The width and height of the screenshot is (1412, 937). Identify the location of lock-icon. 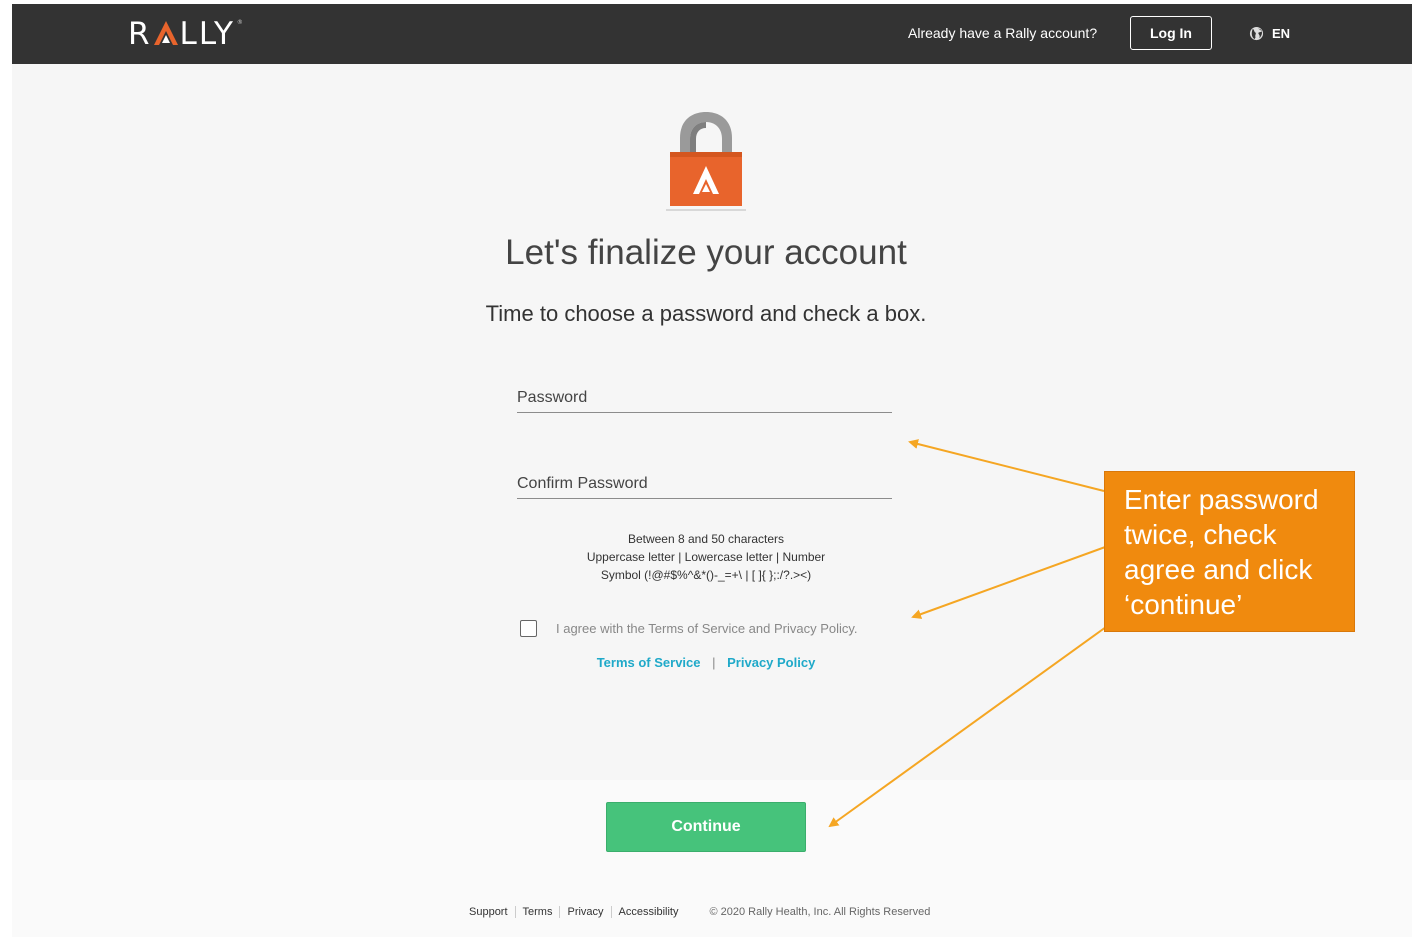
(706, 161).